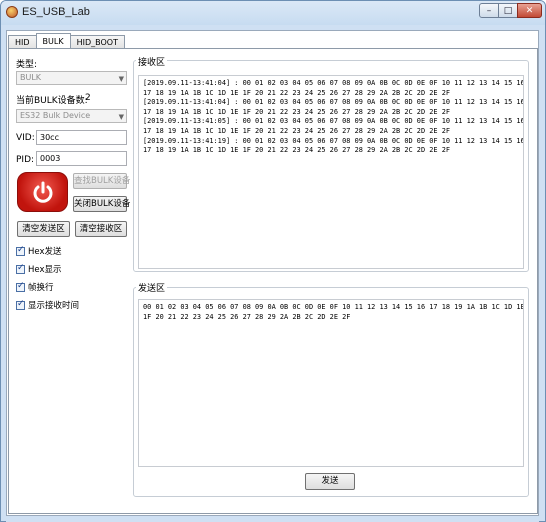  What do you see at coordinates (45, 252) in the screenshot?
I see `hex-send-label: Hex发送` at bounding box center [45, 252].